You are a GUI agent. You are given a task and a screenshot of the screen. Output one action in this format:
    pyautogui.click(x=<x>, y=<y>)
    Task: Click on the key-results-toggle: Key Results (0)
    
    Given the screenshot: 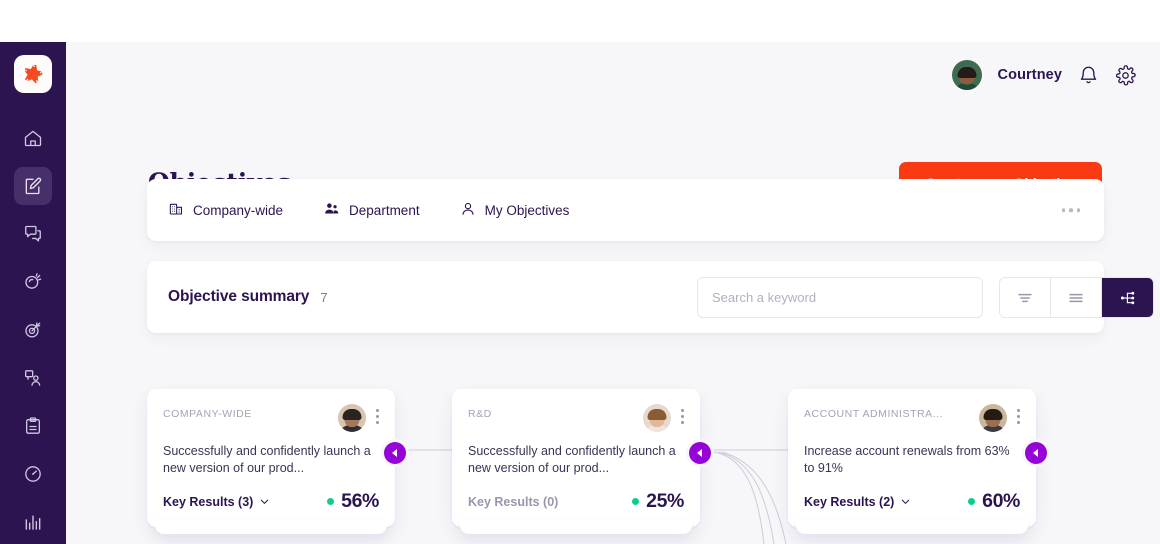 What is the action you would take?
    pyautogui.click(x=513, y=502)
    